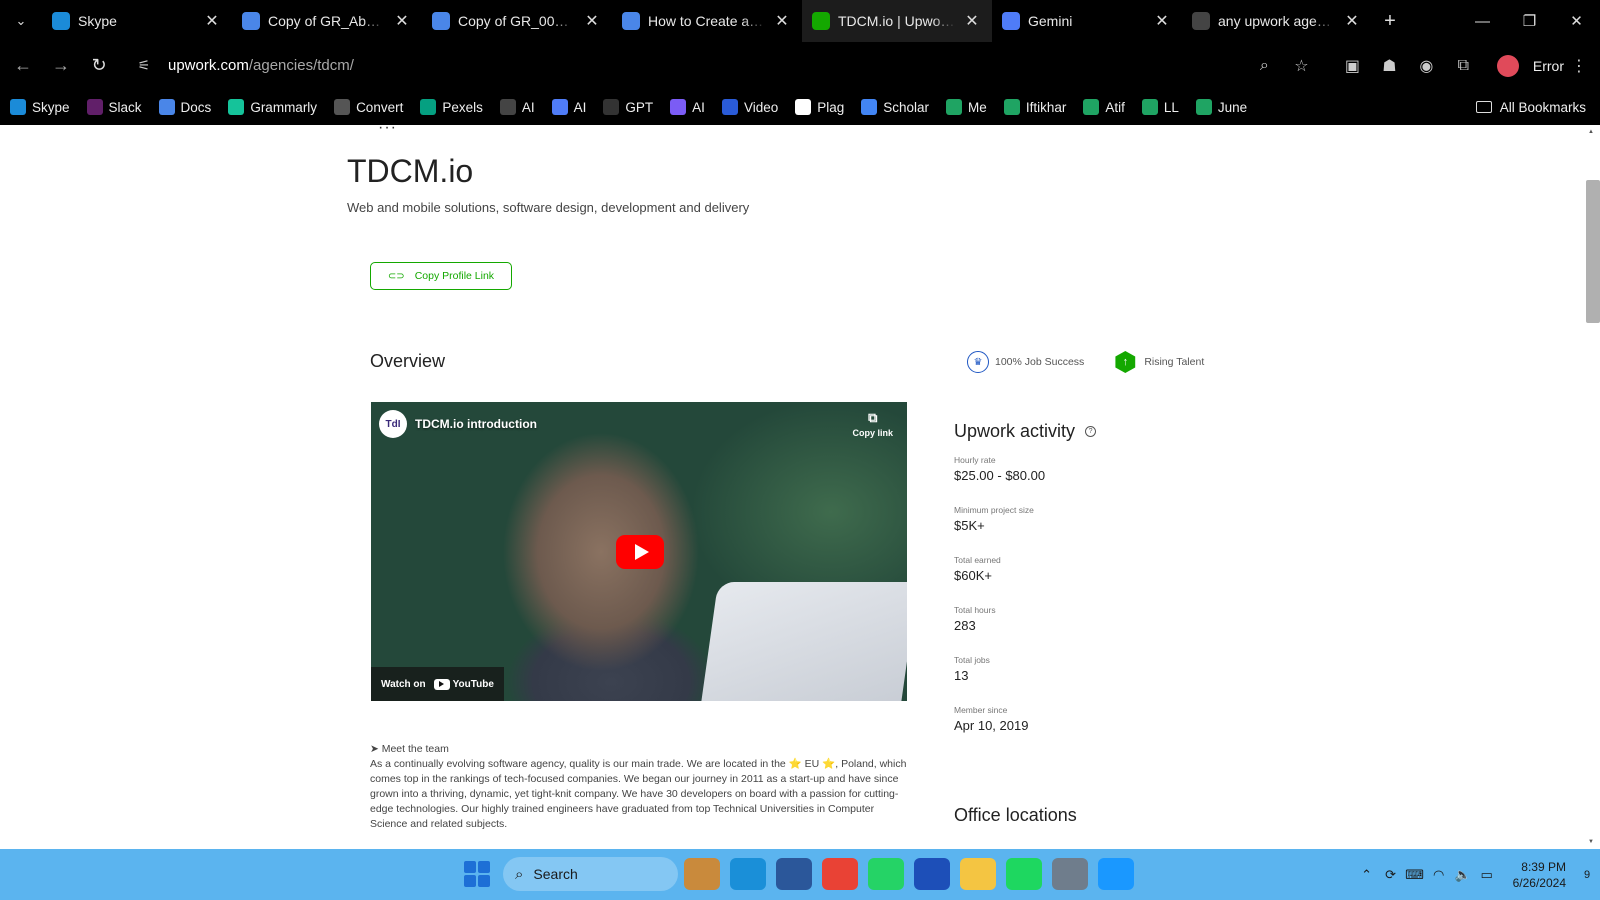 The image size is (1600, 900). Describe the element at coordinates (196, 107) in the screenshot. I see `bookmark-label: Docs` at that location.